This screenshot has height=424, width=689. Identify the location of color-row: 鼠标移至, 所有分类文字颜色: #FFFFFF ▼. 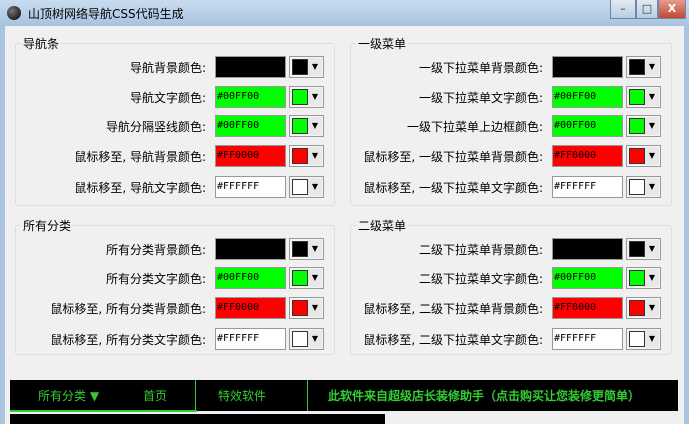
(175, 339).